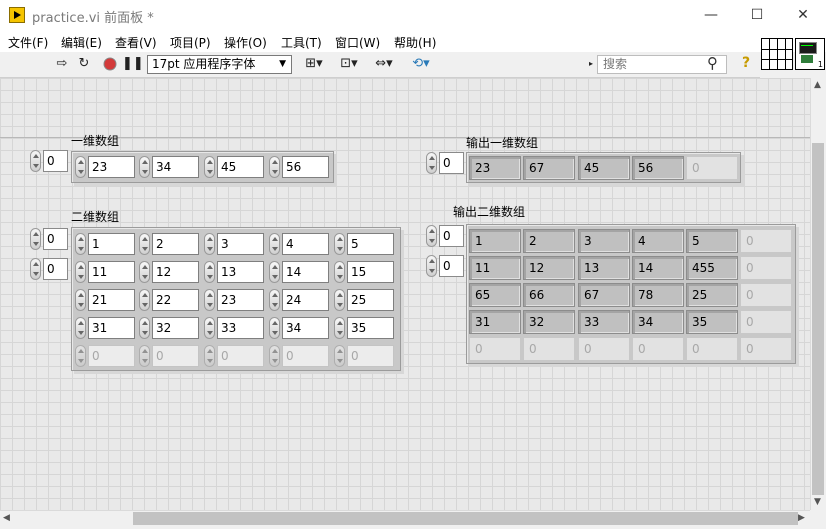 The height and width of the screenshot is (529, 826). I want to click on numeric-value: 35, so click(370, 328).